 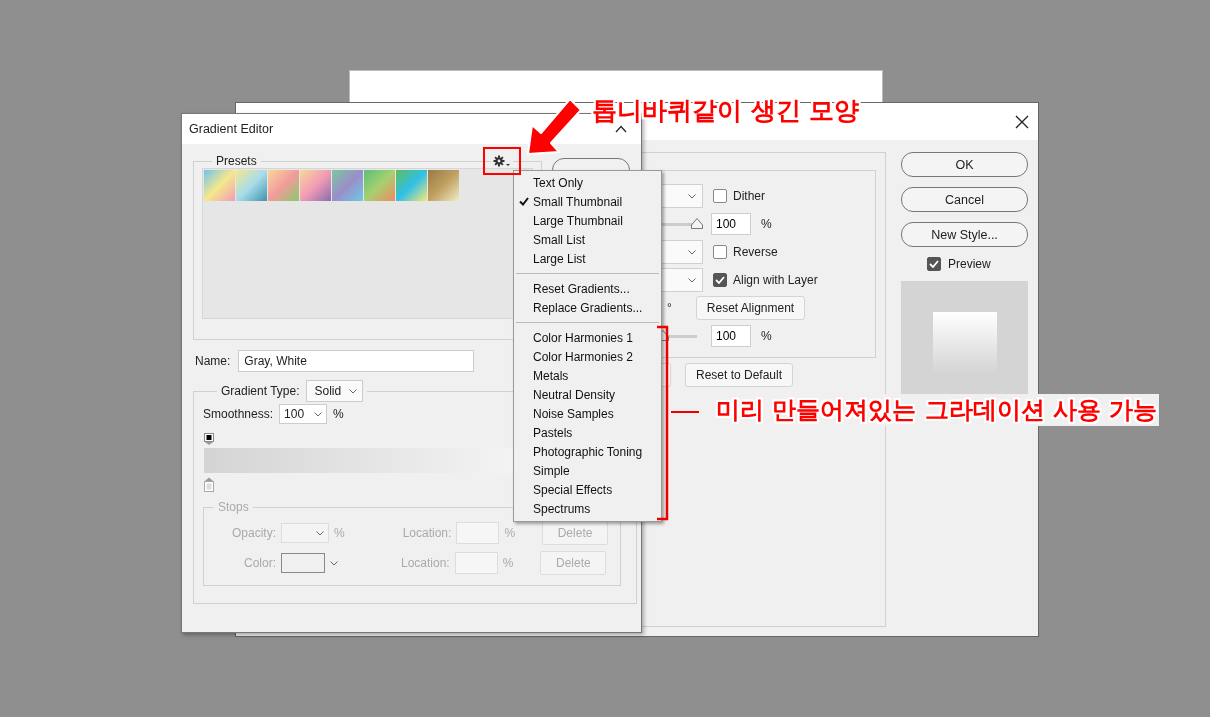 What do you see at coordinates (213, 361) in the screenshot?
I see `field-label: Name:` at bounding box center [213, 361].